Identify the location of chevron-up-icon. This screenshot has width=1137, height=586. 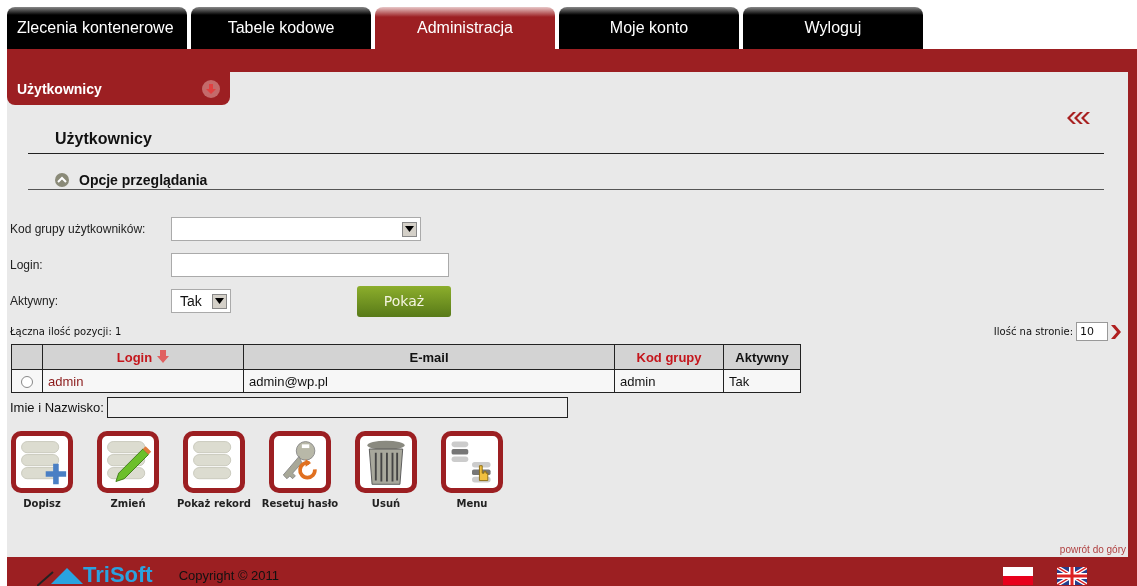
(62, 180).